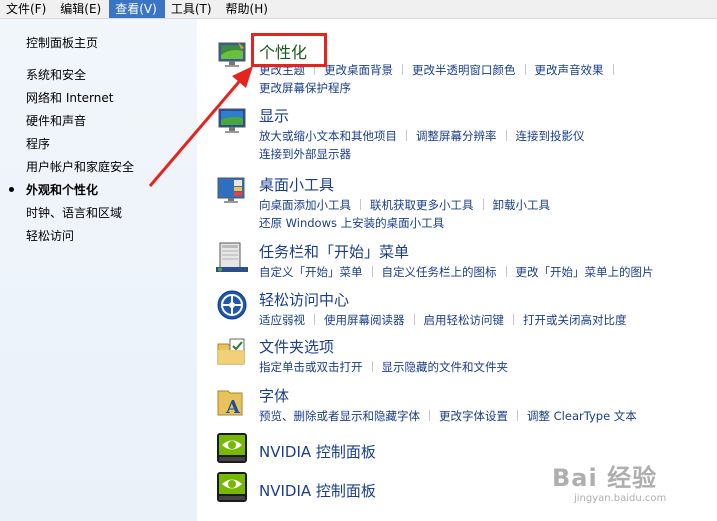 This screenshot has width=717, height=521. I want to click on category-links: 放大或缩小文本和其他项目 调整屏幕分辨率 连接到投影仪 连接到外部显示器, so click(488, 145).